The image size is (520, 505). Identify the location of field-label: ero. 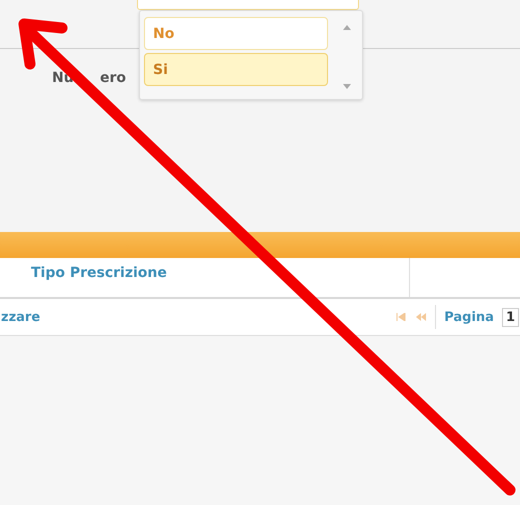
(113, 78).